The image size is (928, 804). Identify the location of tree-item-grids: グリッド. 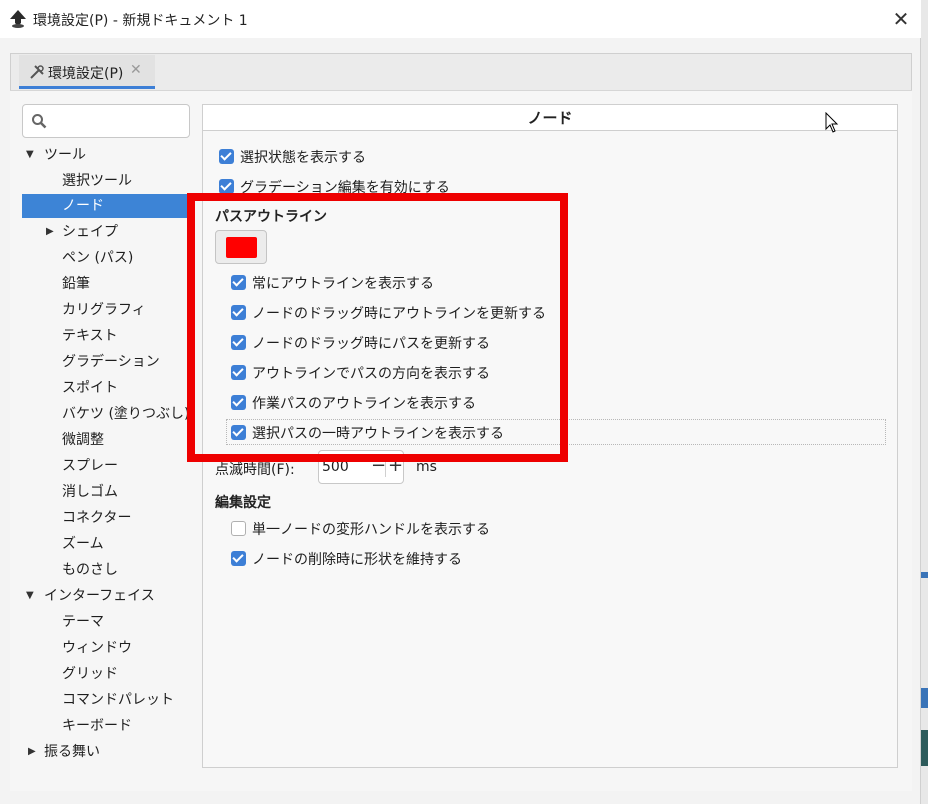
(105, 674).